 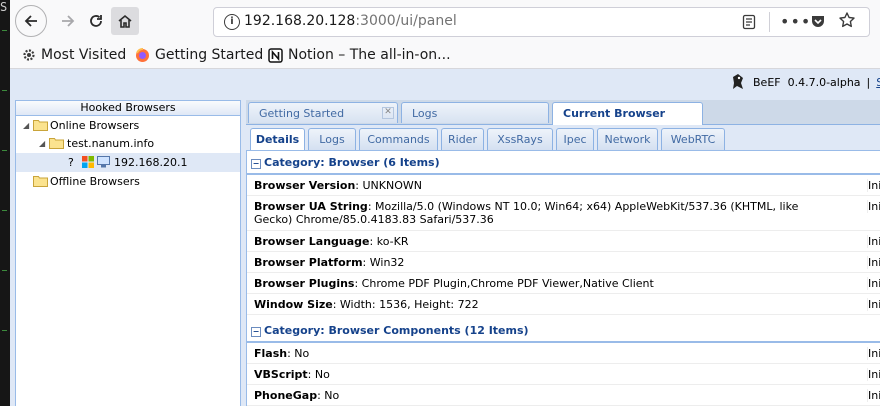 What do you see at coordinates (388, 113) in the screenshot?
I see `close-icon: ✕` at bounding box center [388, 113].